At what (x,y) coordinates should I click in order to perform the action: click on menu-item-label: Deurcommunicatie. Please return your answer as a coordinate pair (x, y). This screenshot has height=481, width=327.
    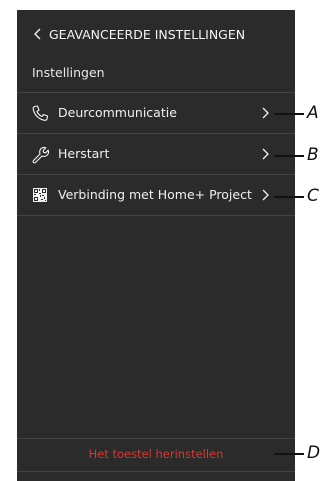
    Looking at the image, I should click on (117, 112).